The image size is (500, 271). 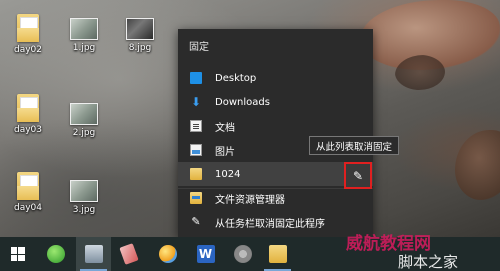 What do you see at coordinates (275, 78) in the screenshot?
I see `jump-list-item-desktop: Desktop` at bounding box center [275, 78].